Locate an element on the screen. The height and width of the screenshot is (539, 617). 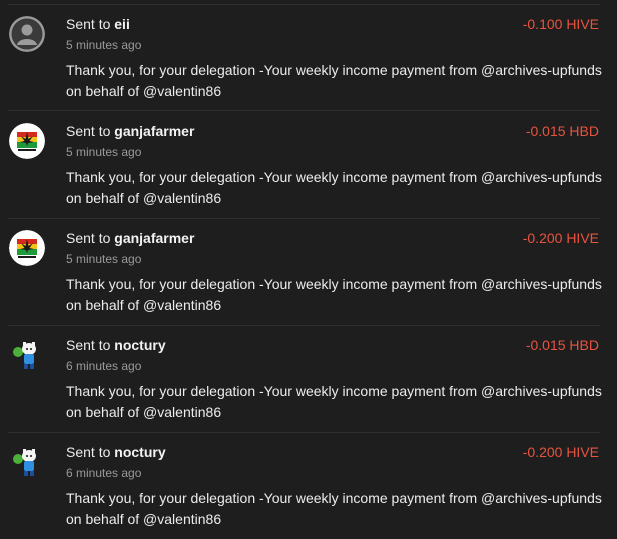
recipient-link: eii is located at coordinates (122, 24).